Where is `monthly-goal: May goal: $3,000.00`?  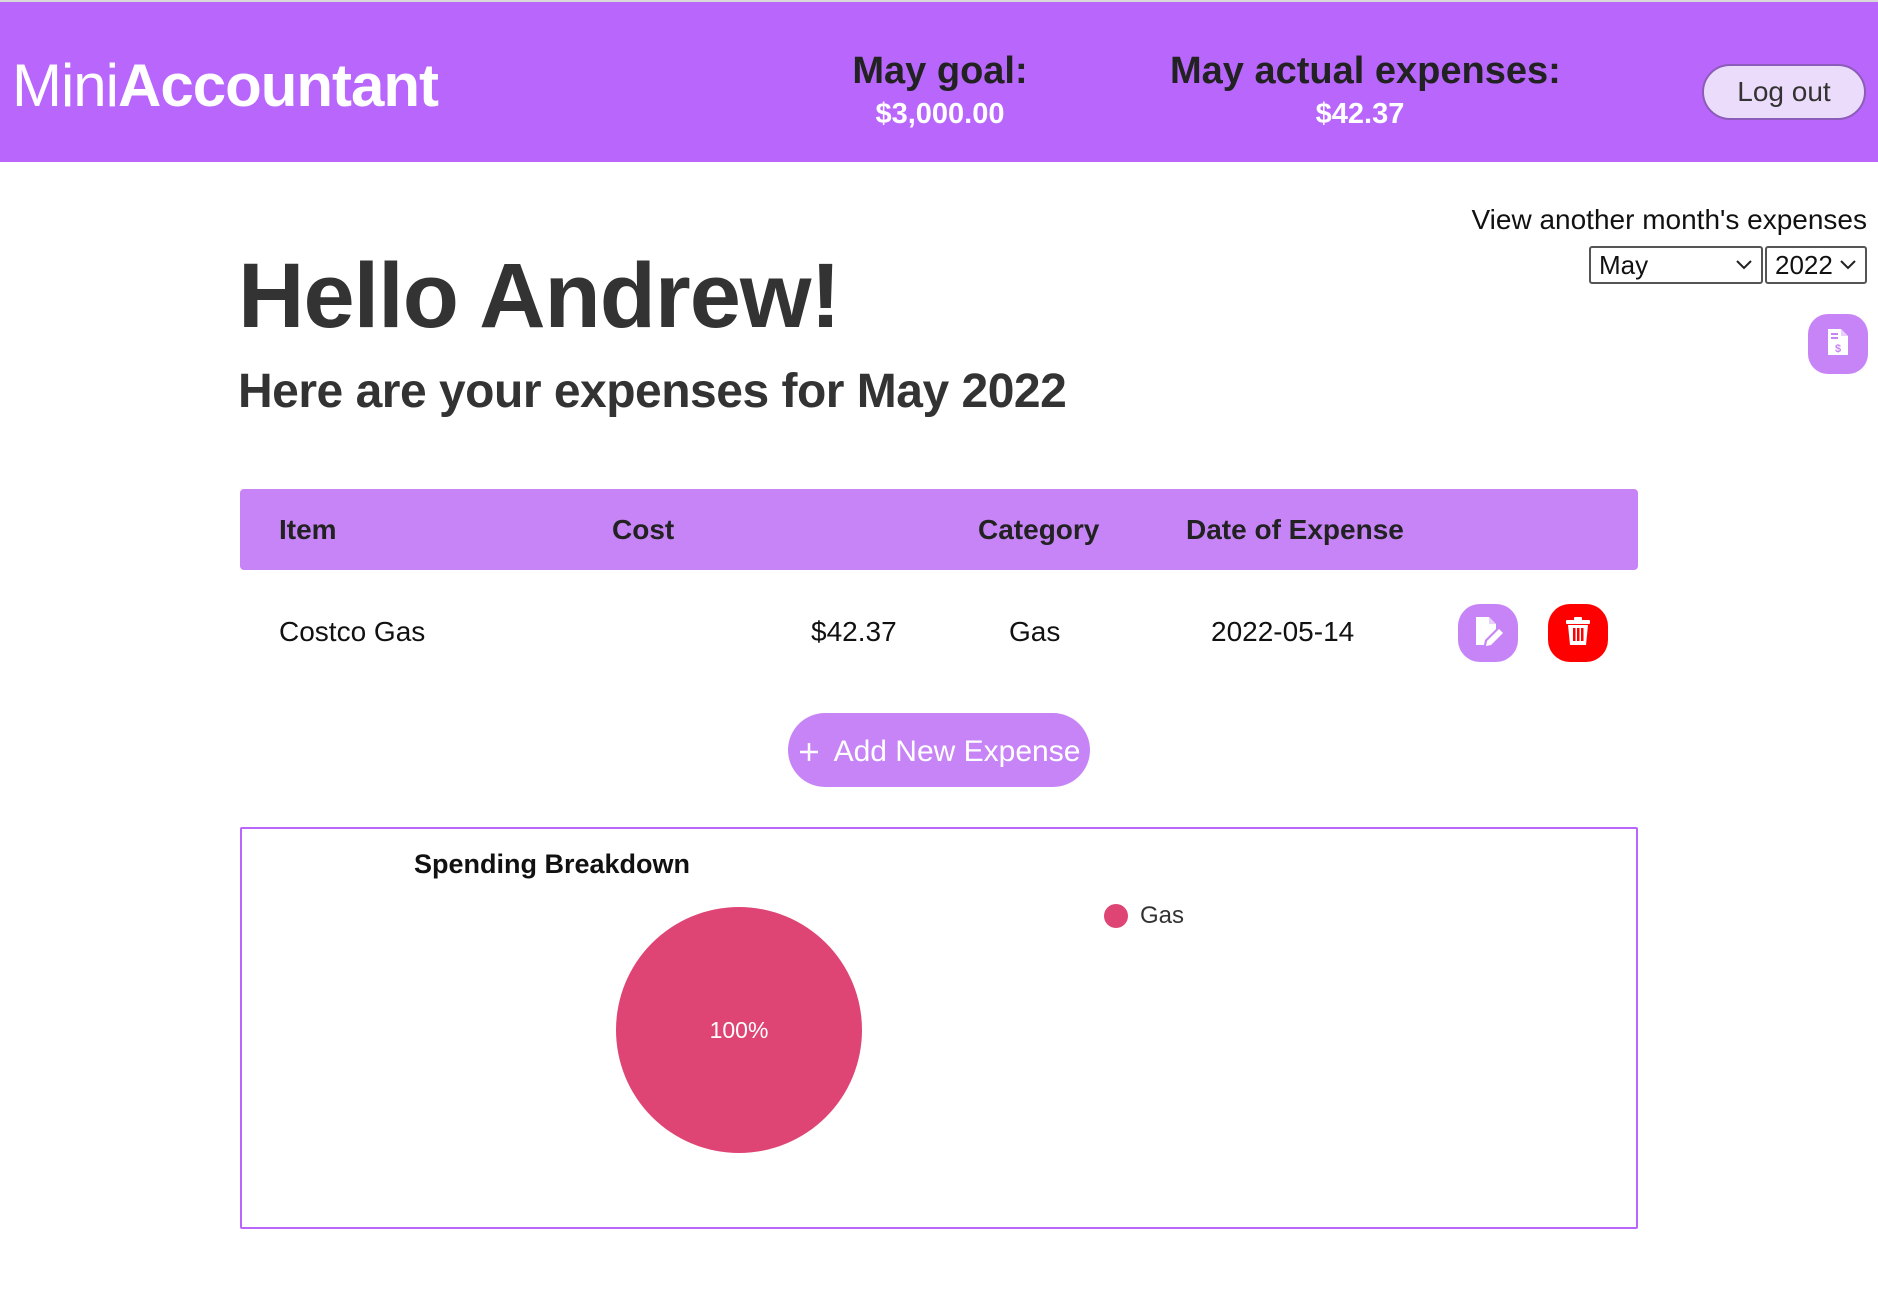
monthly-goal: May goal: $3,000.00 is located at coordinates (940, 91).